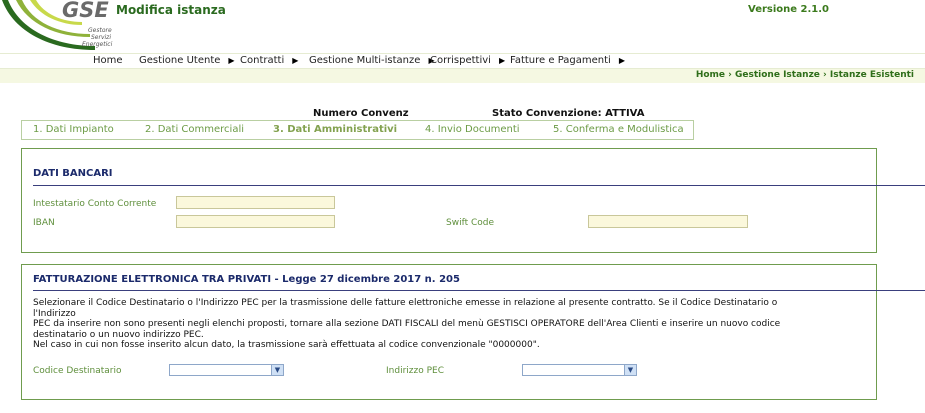  Describe the element at coordinates (85, 11) in the screenshot. I see `logo-brand: GSE` at that location.